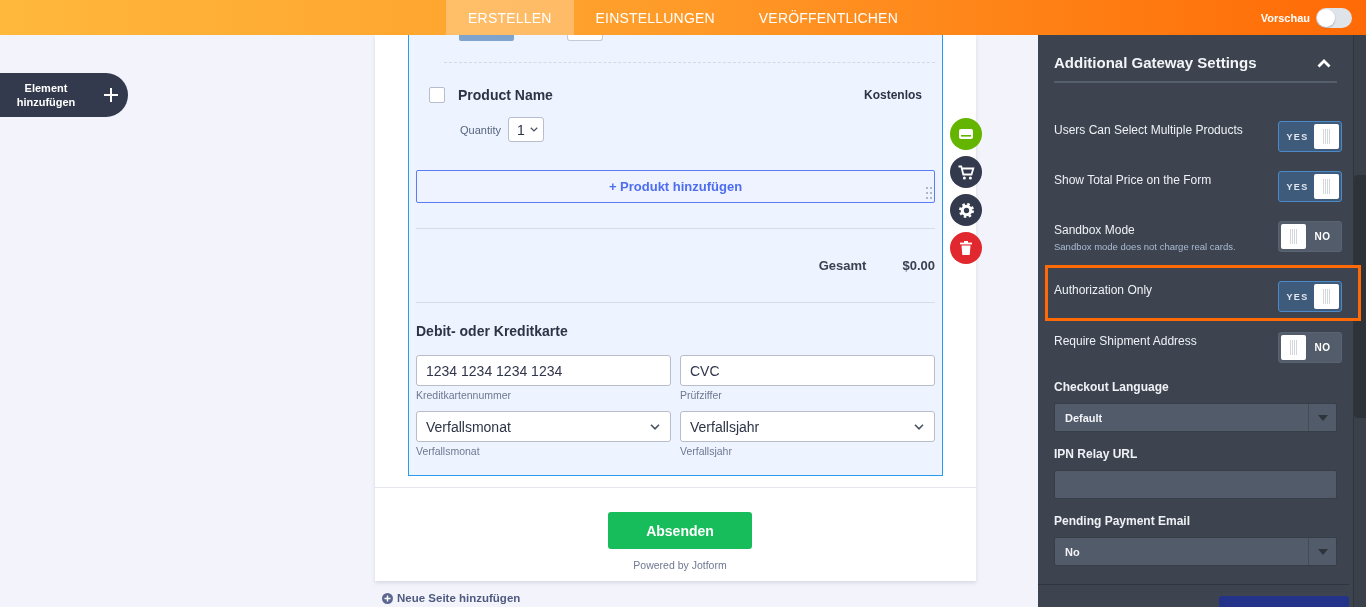 The width and height of the screenshot is (1366, 607). I want to click on setting-label: Pending Payment Email, so click(1123, 521).